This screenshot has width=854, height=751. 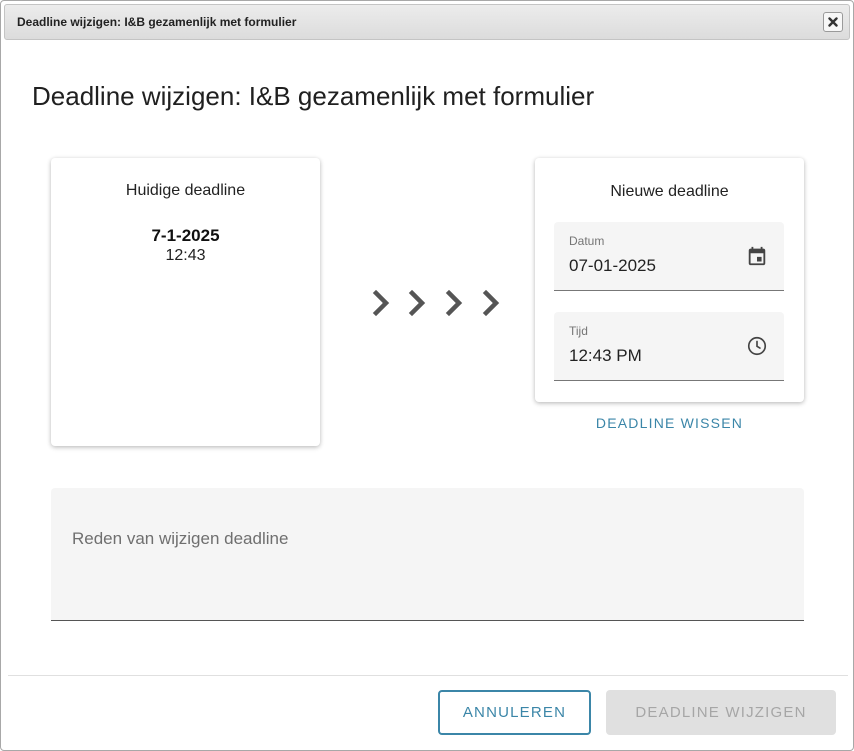 I want to click on close-button, so click(x=833, y=22).